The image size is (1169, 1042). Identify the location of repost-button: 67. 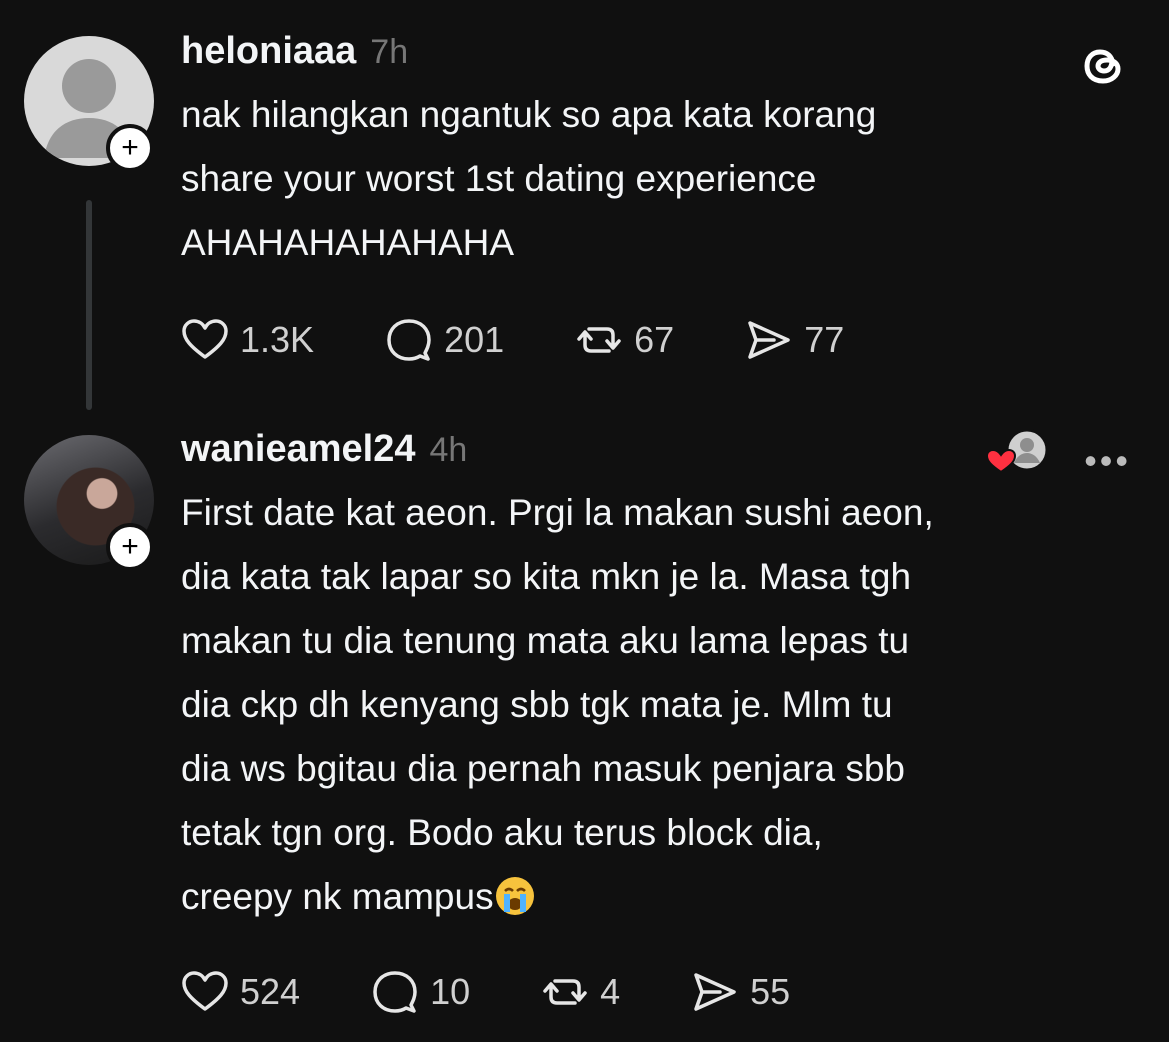
(624, 340).